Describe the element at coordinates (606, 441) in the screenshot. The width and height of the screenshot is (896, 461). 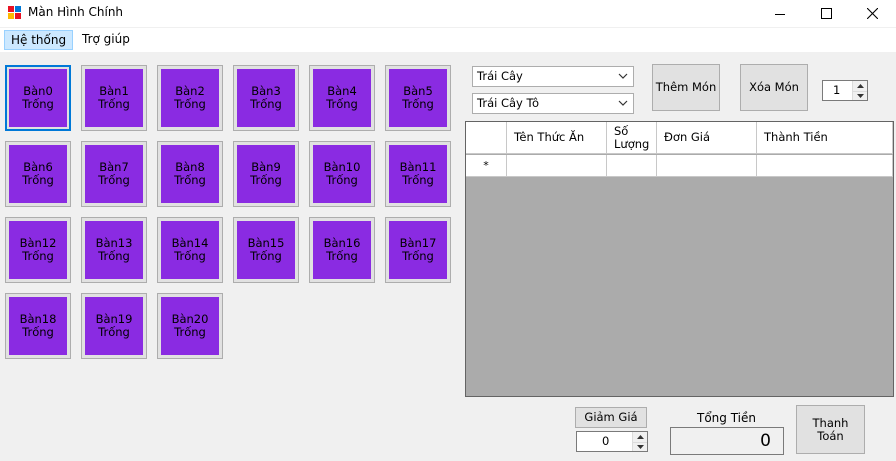
I see `discount-value: 0` at that location.